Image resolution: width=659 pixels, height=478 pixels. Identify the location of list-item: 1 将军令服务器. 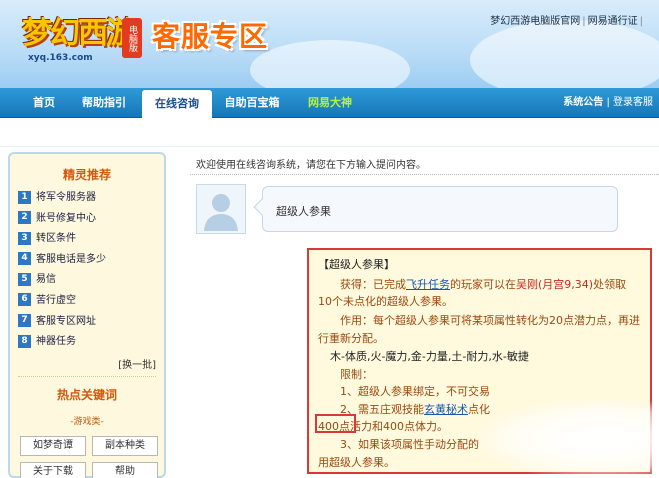
(88, 198).